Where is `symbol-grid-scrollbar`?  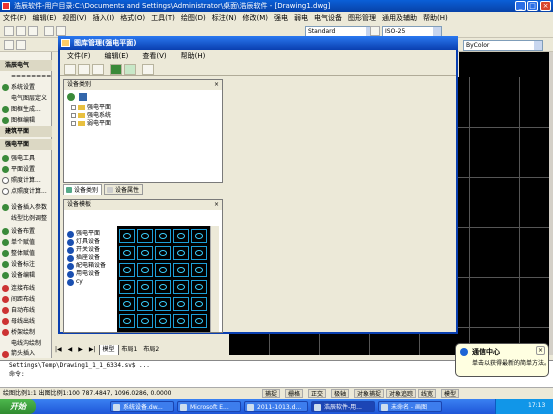 symbol-grid-scrollbar is located at coordinates (214, 279).